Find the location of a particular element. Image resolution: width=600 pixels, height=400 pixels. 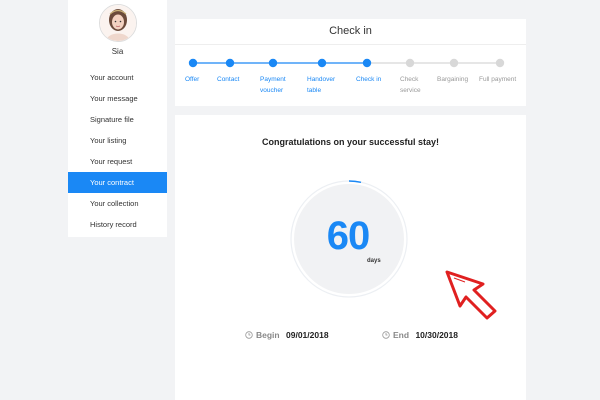

end-date: 10/30/2018 is located at coordinates (436, 335).